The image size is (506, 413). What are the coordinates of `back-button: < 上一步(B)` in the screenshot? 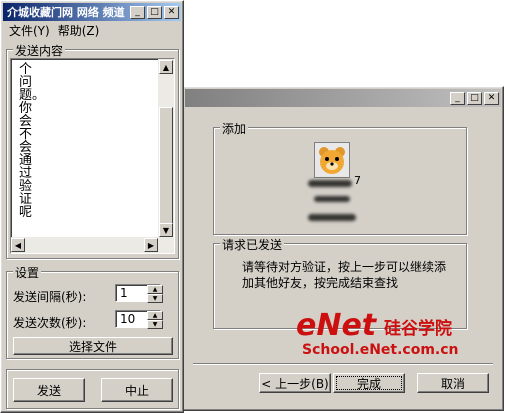 It's located at (295, 383).